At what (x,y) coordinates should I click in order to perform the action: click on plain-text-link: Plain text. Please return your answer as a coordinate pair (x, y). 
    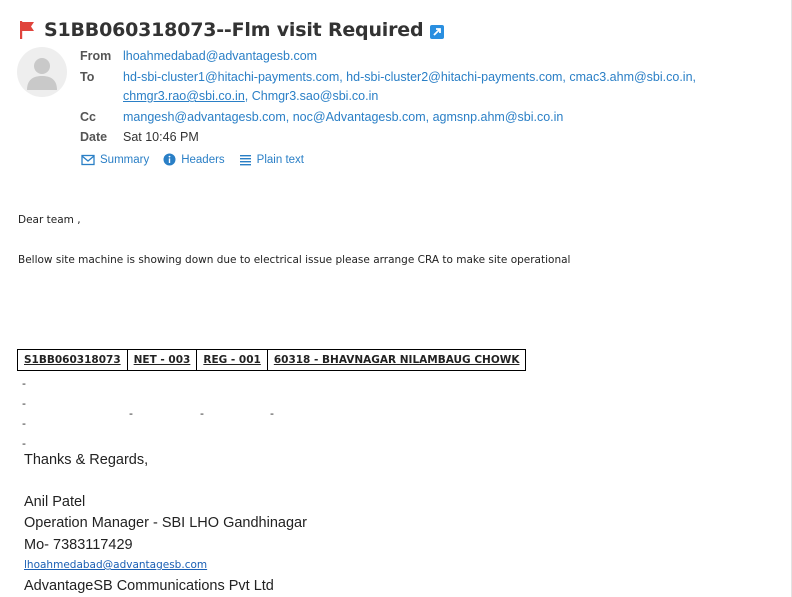
    Looking at the image, I should click on (271, 159).